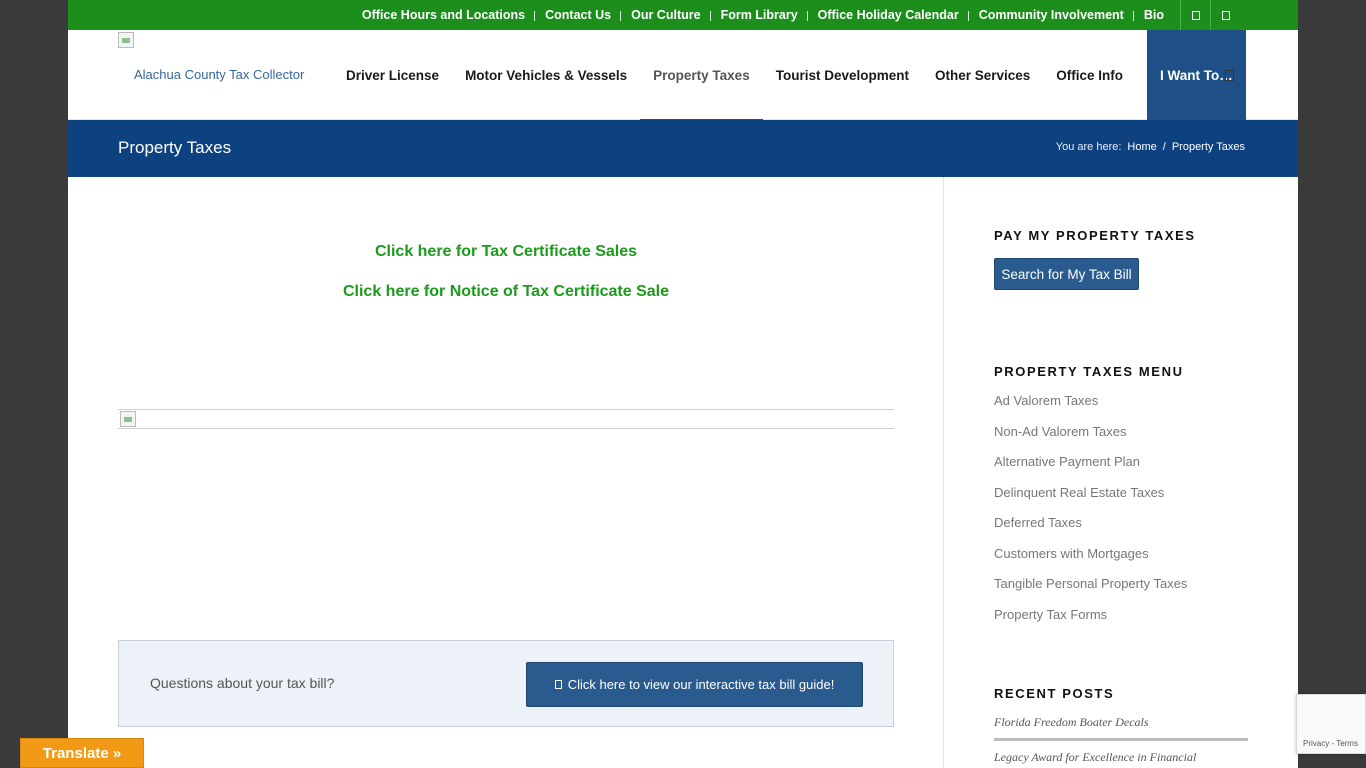 The height and width of the screenshot is (768, 1366). I want to click on page-title: Property Taxes, so click(175, 147).